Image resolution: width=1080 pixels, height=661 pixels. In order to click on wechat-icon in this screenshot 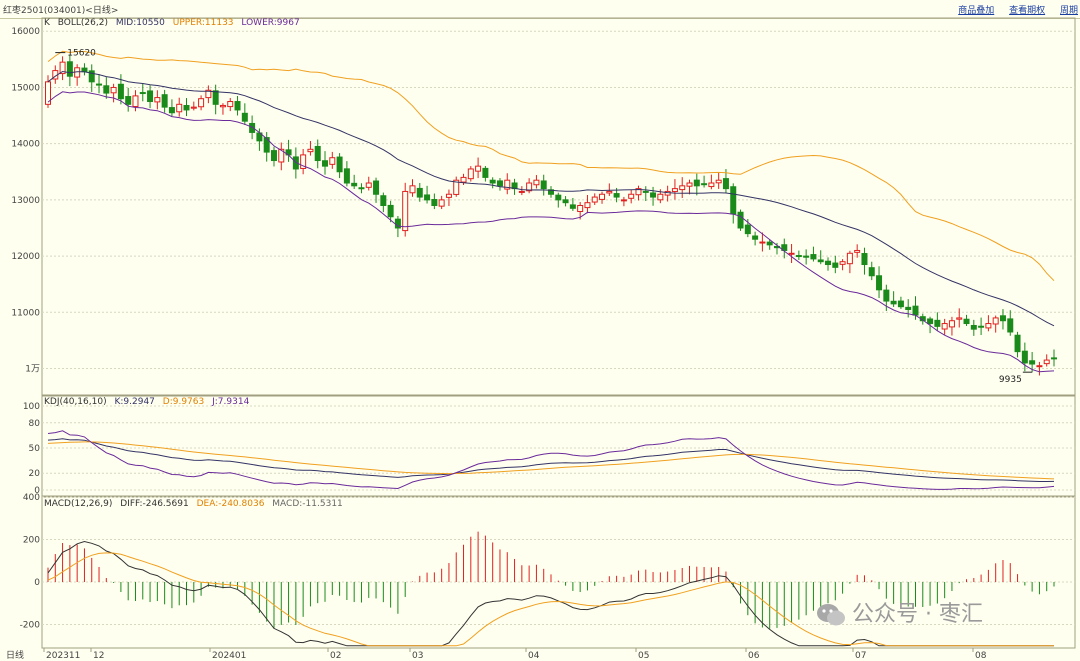, I will do `click(831, 615)`.